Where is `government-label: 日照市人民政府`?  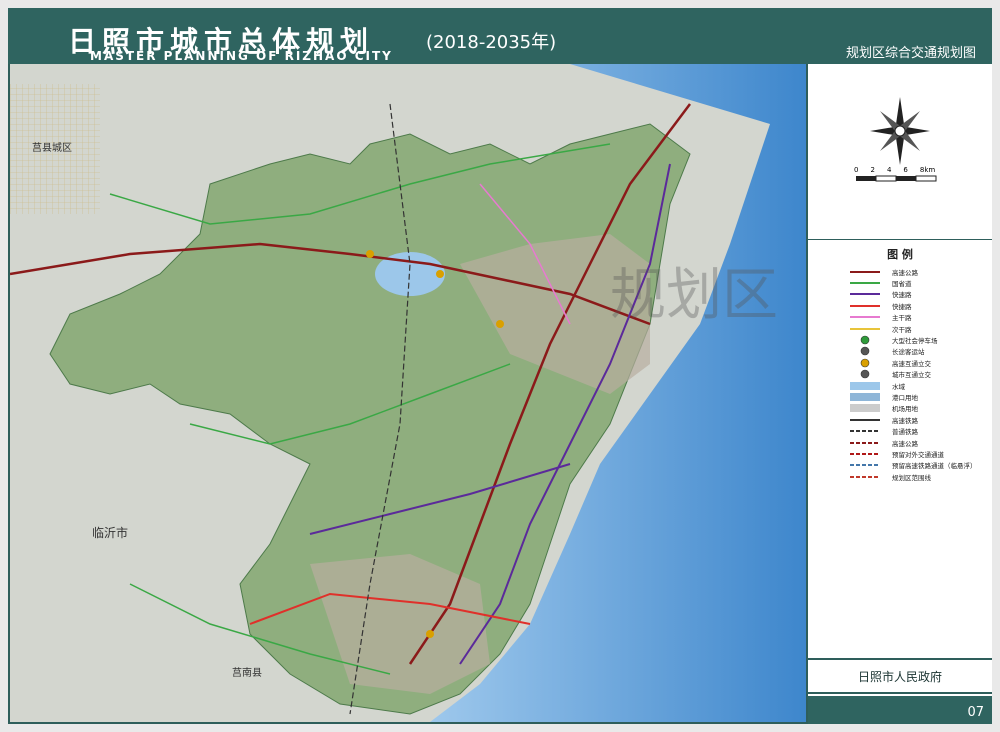
government-label: 日照市人民政府 is located at coordinates (900, 676).